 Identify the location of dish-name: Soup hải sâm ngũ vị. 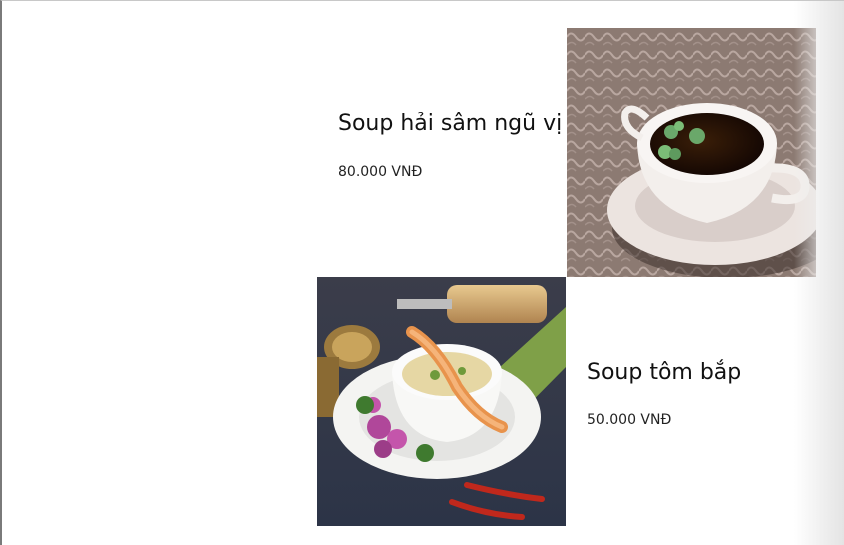
(450, 123).